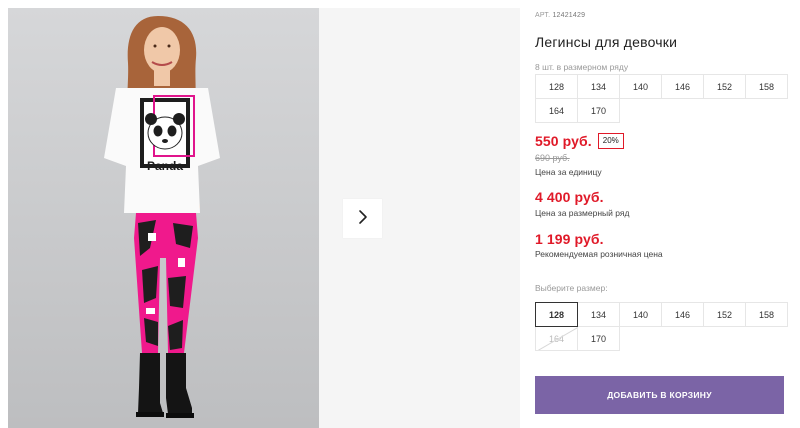 Image resolution: width=800 pixels, height=428 pixels. What do you see at coordinates (568, 172) in the screenshot?
I see `unit-price-label: Цена за единицу` at bounding box center [568, 172].